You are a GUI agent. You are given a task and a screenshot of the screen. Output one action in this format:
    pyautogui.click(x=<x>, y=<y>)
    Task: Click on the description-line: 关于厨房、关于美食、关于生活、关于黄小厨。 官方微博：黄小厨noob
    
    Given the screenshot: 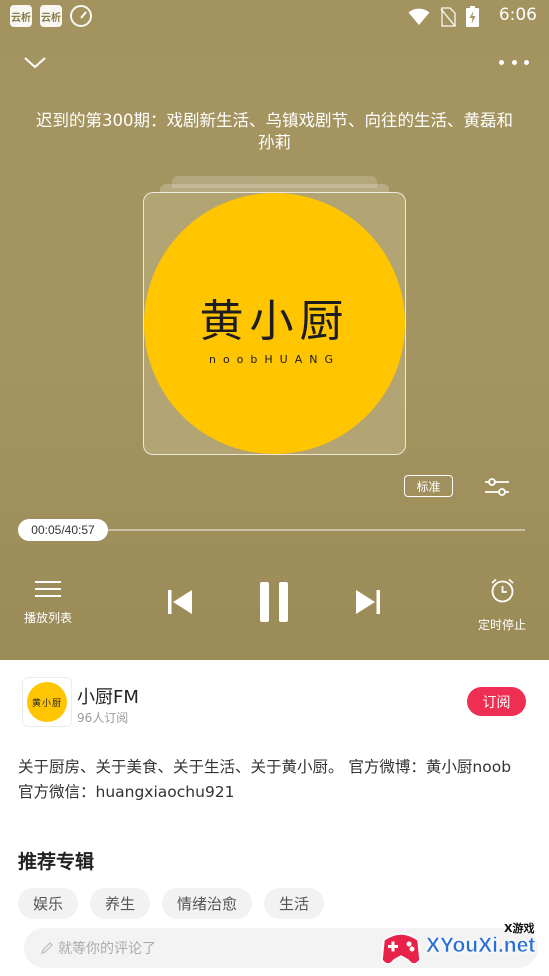 What is the action you would take?
    pyautogui.click(x=265, y=767)
    